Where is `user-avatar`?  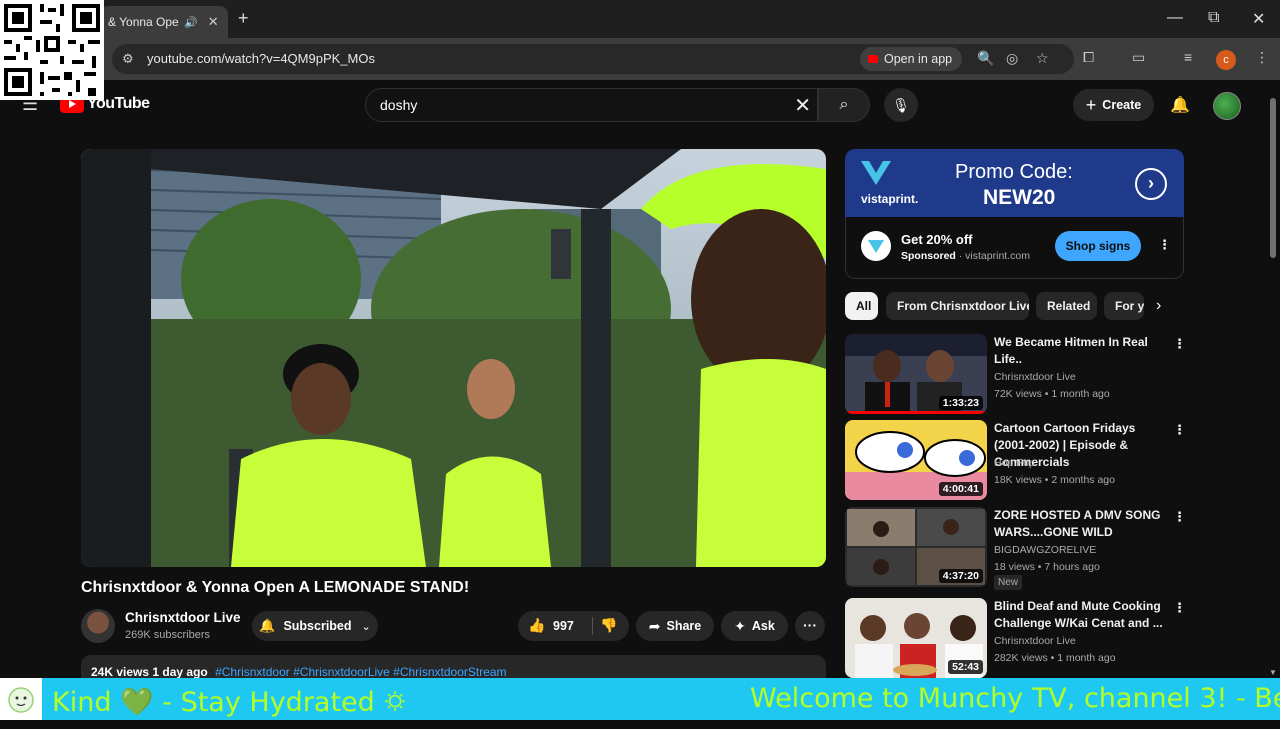 user-avatar is located at coordinates (1227, 106).